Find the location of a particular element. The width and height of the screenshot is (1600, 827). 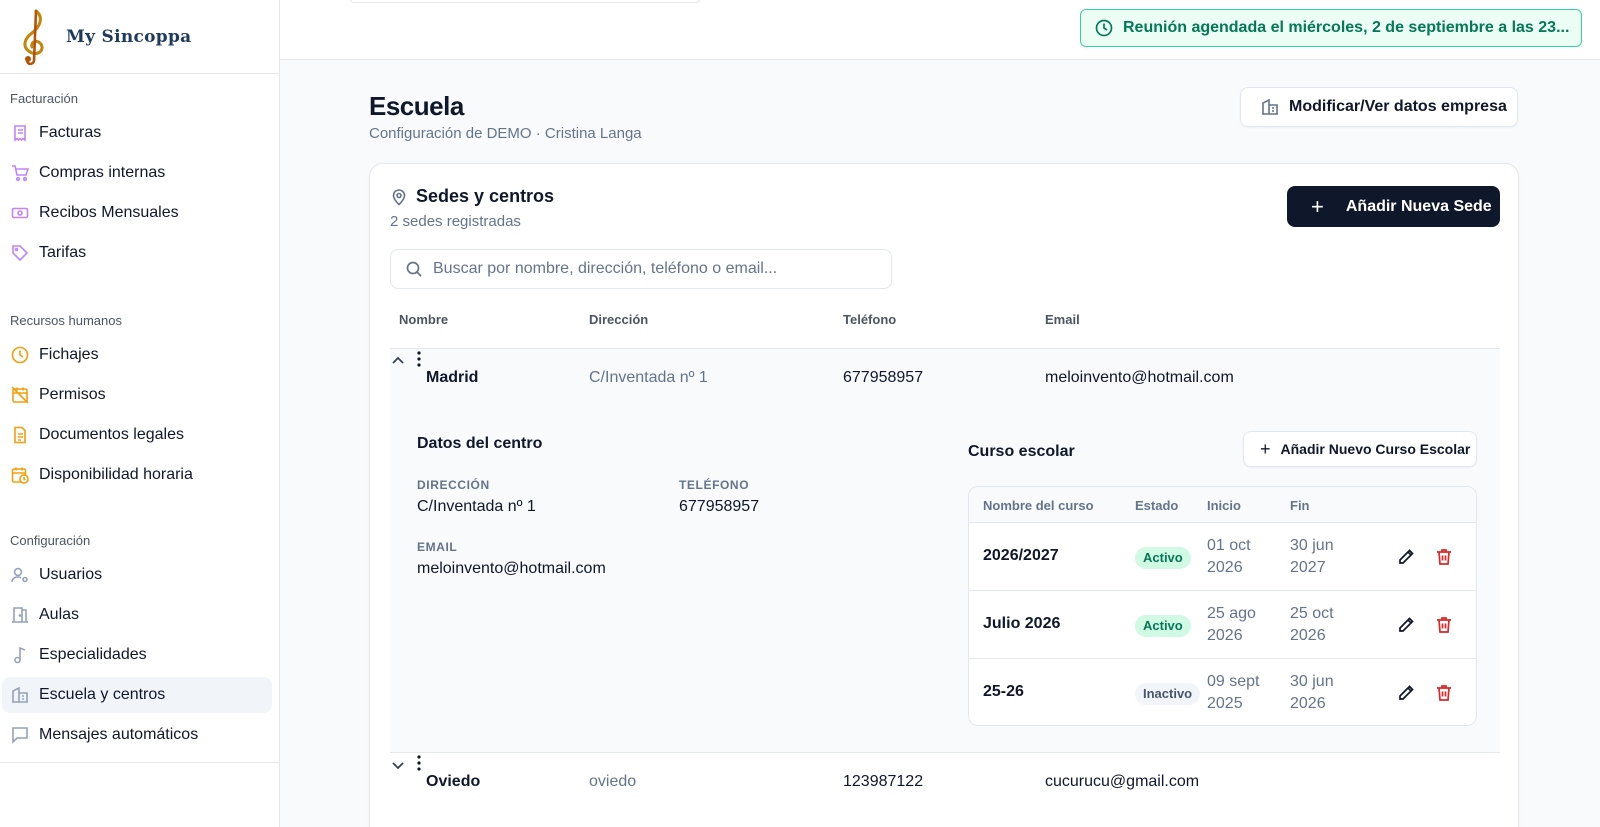

map-pin-icon is located at coordinates (399, 197).